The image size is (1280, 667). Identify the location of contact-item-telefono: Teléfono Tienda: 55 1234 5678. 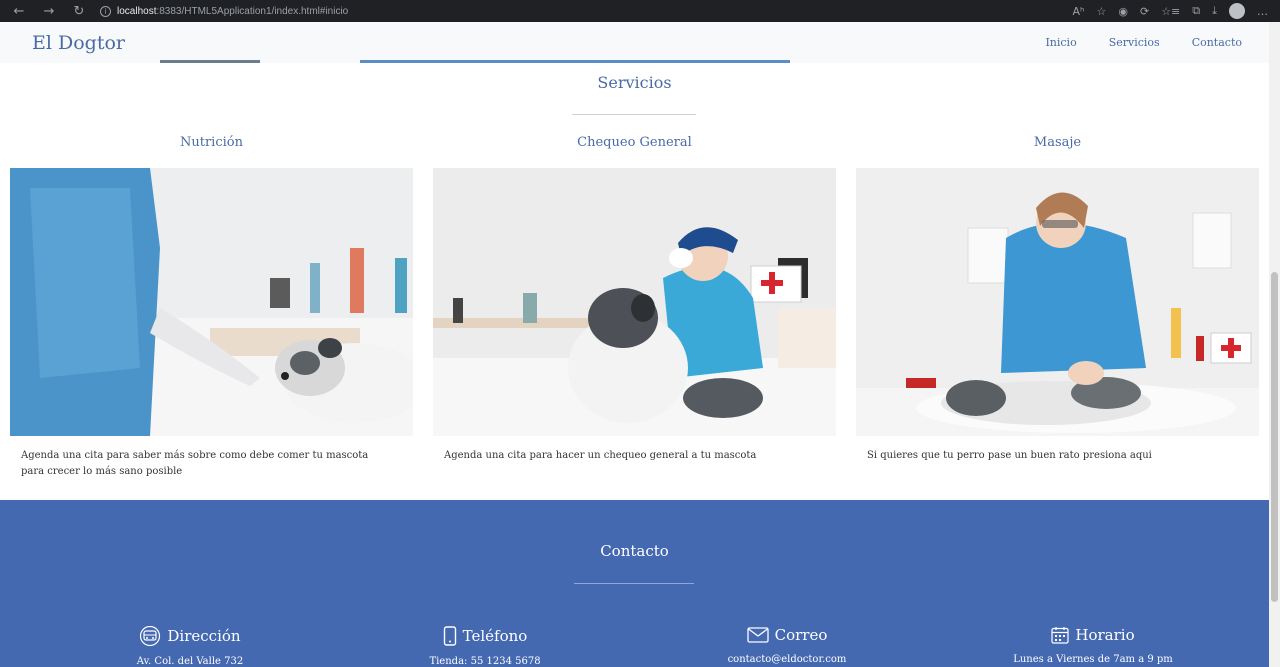
(485, 646).